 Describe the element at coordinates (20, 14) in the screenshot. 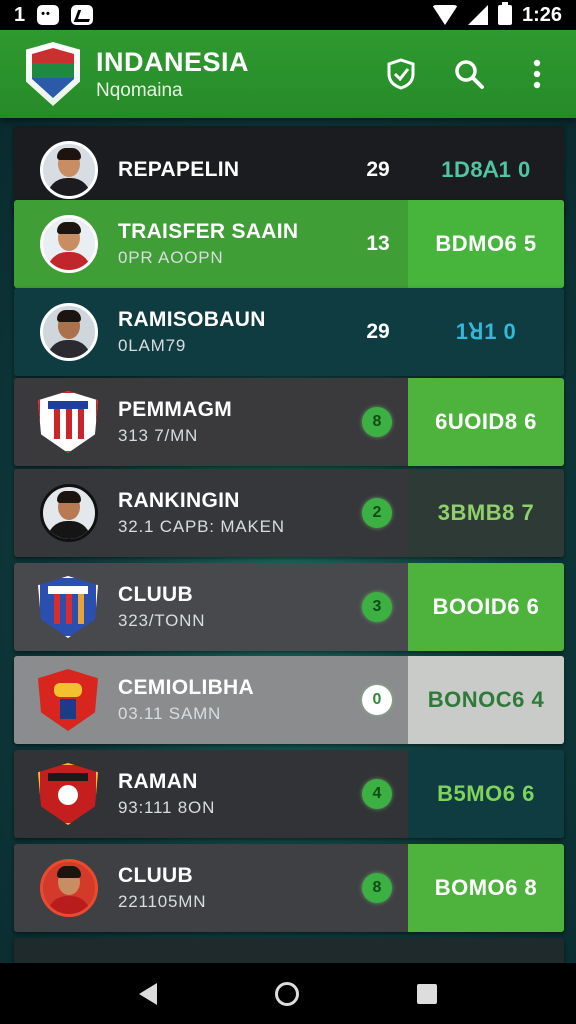

I see `status-number: 1` at that location.